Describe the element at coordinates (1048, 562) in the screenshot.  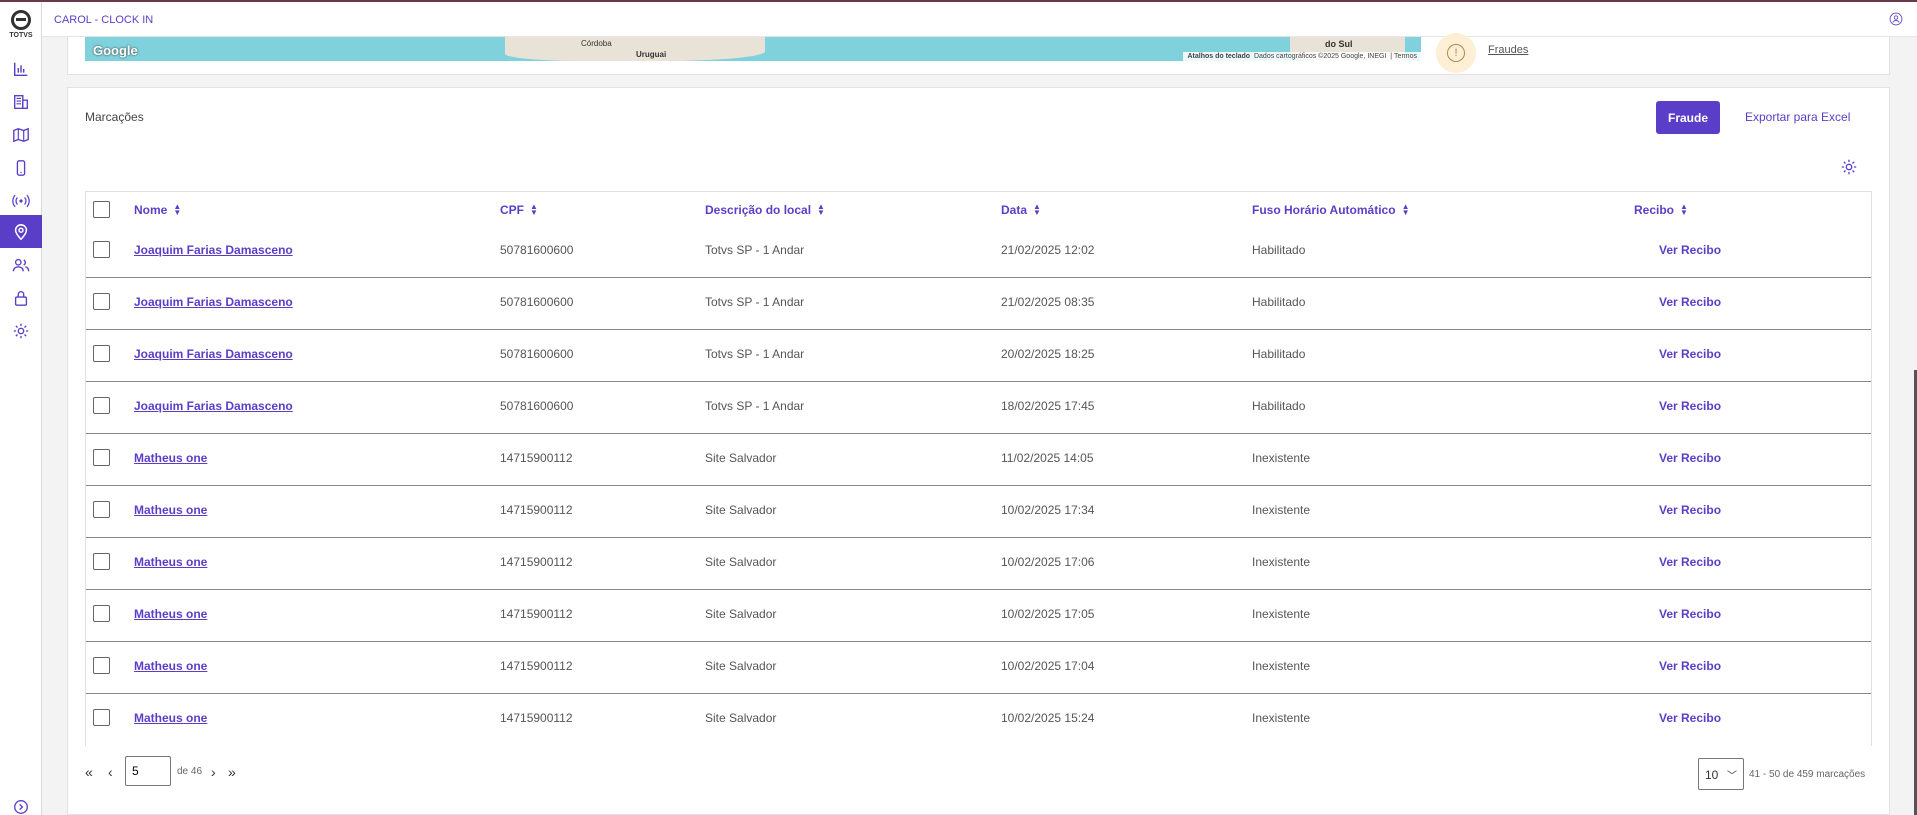
I see `cell-data: 10/02/2025 17:06` at that location.